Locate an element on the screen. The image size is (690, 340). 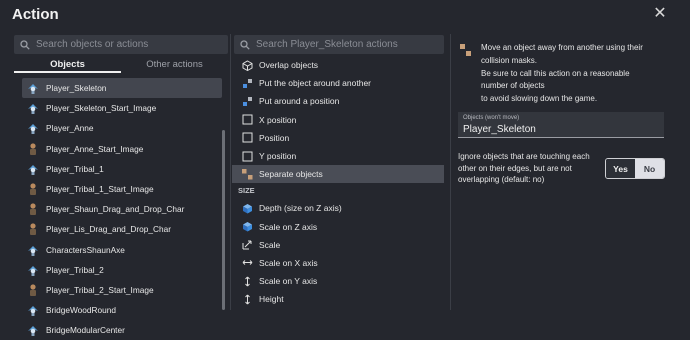
action-list-item-label: Put the object around another is located at coordinates (315, 83).